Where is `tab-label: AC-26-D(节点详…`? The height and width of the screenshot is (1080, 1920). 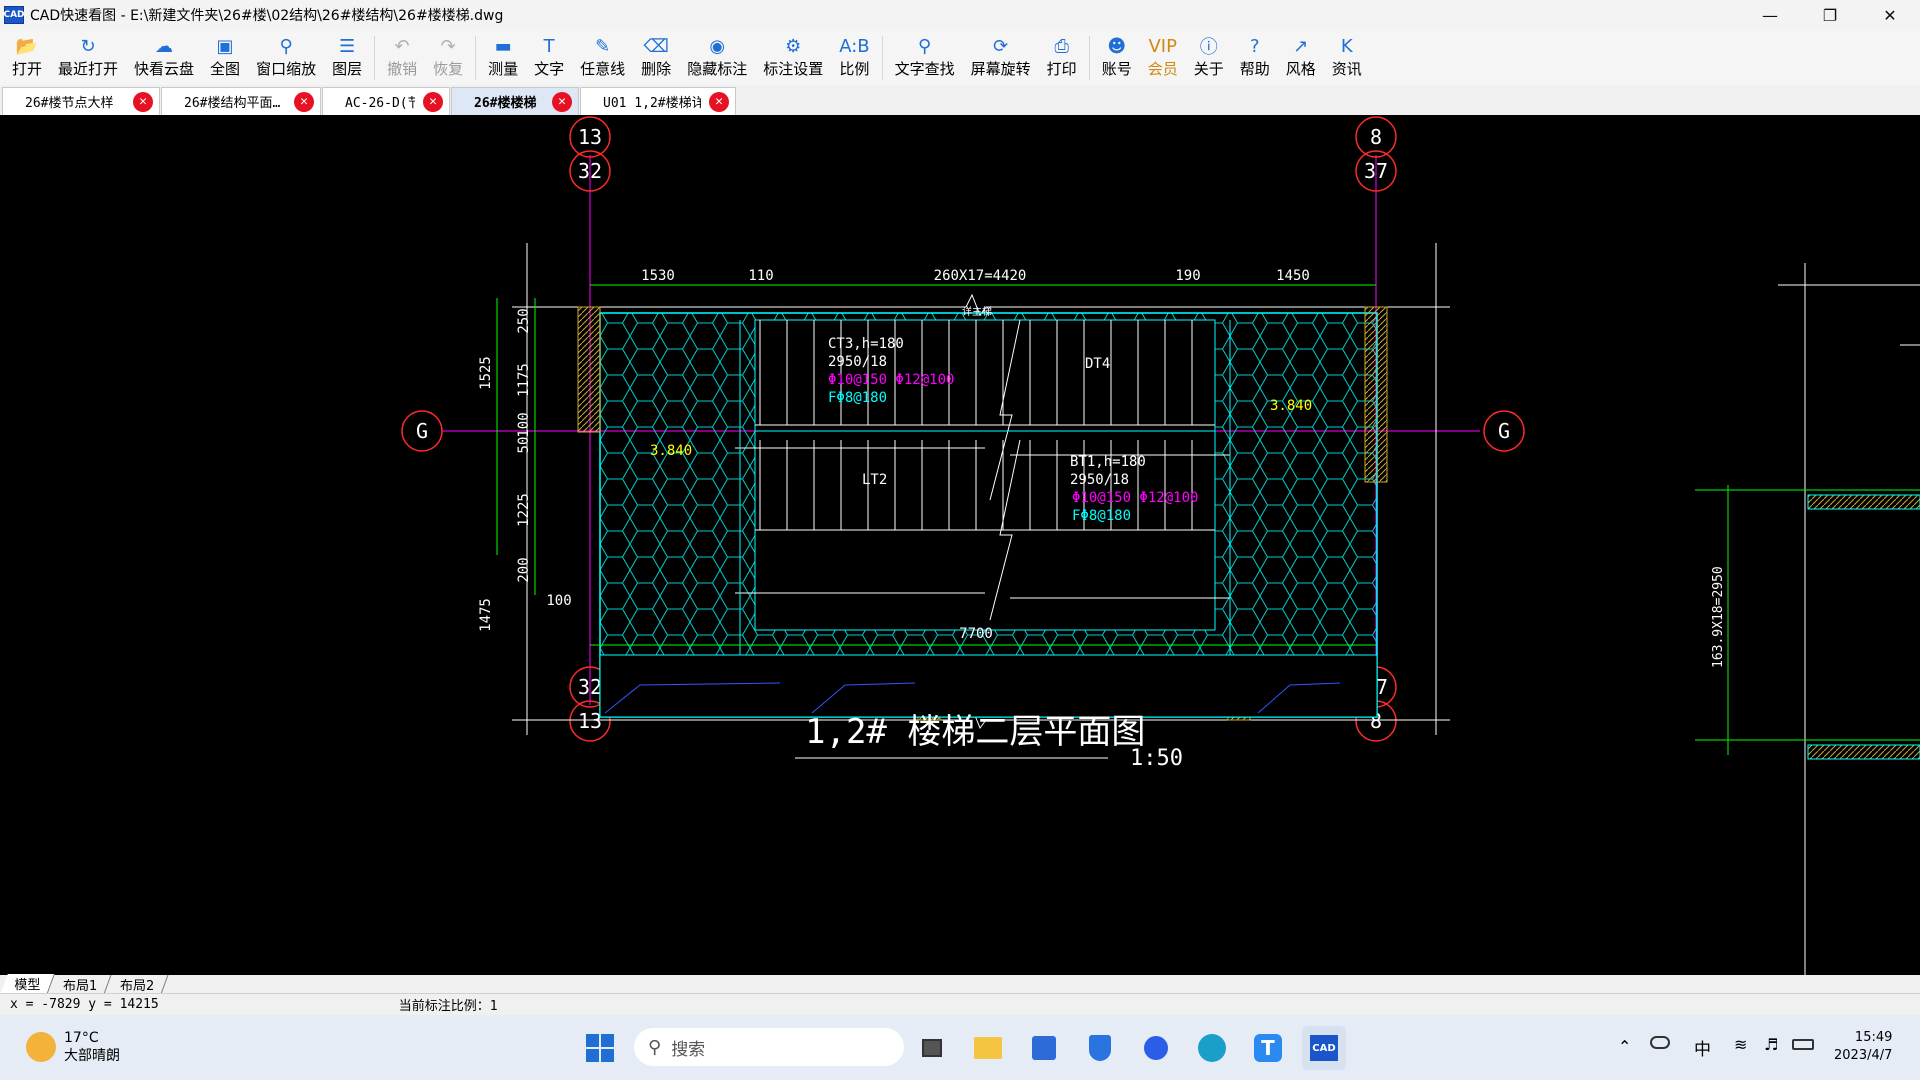
tab-label: AC-26-D(节点详… is located at coordinates (380, 103).